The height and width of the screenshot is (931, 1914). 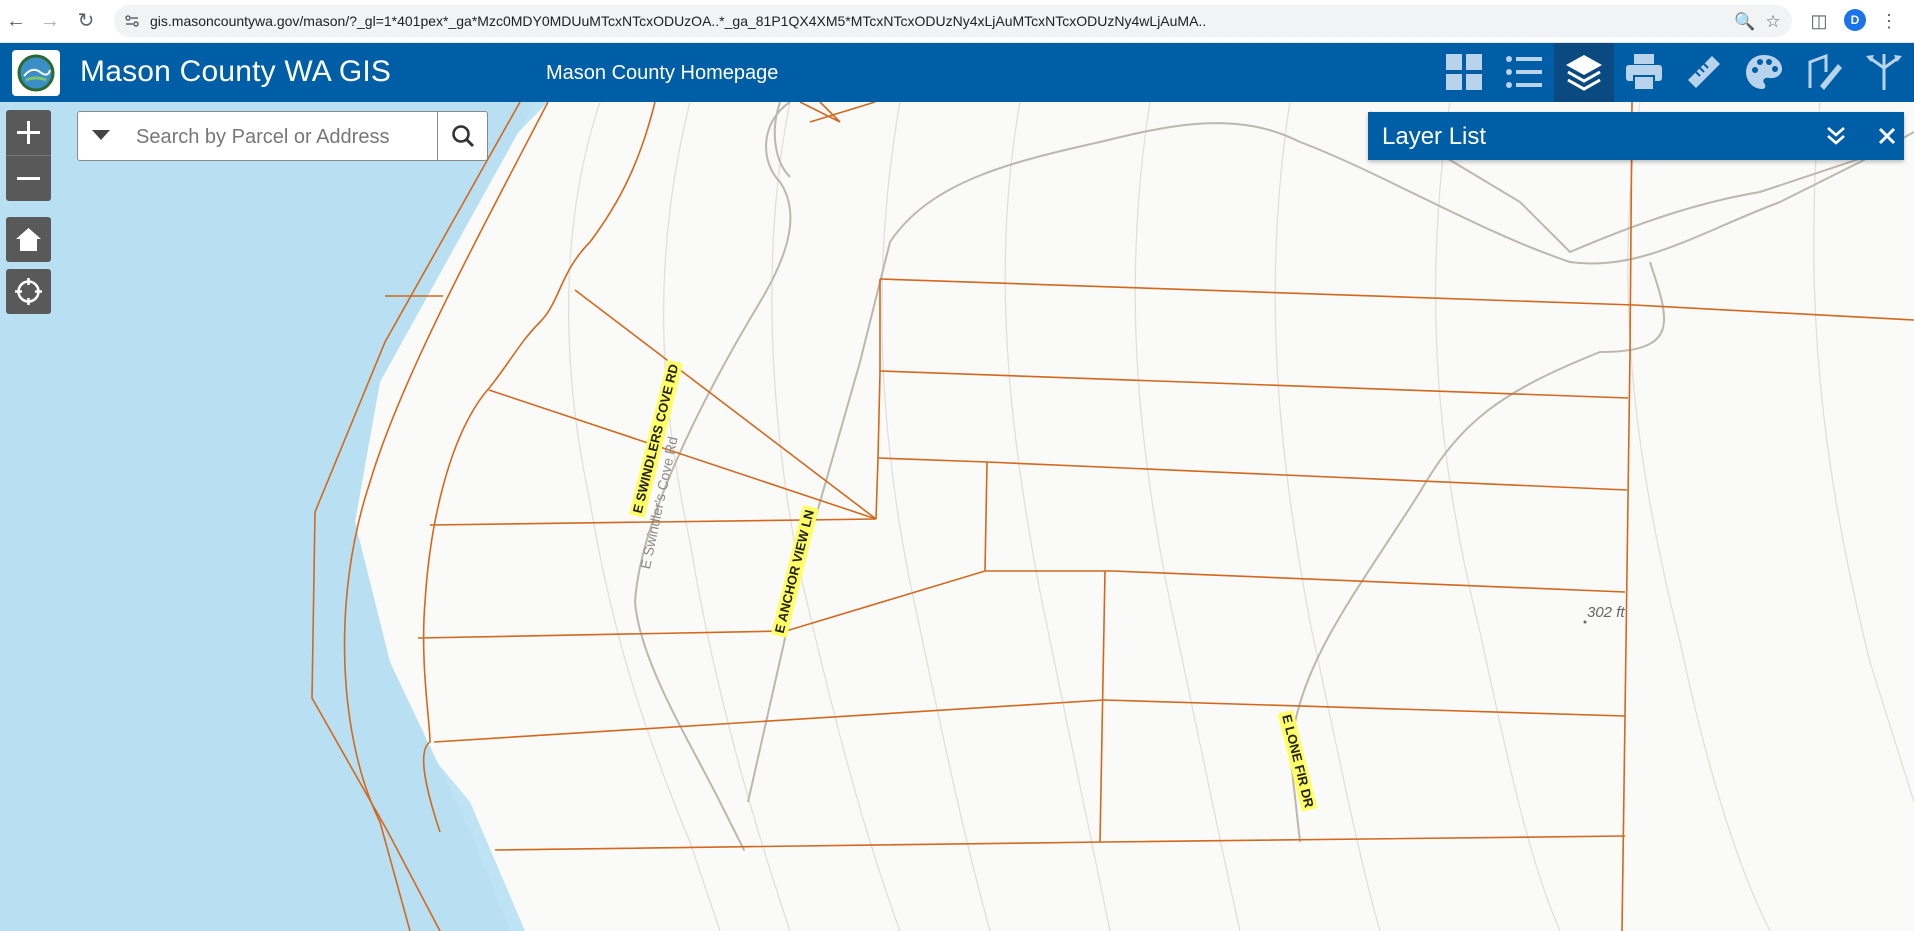 I want to click on close-panel-button, so click(x=1887, y=136).